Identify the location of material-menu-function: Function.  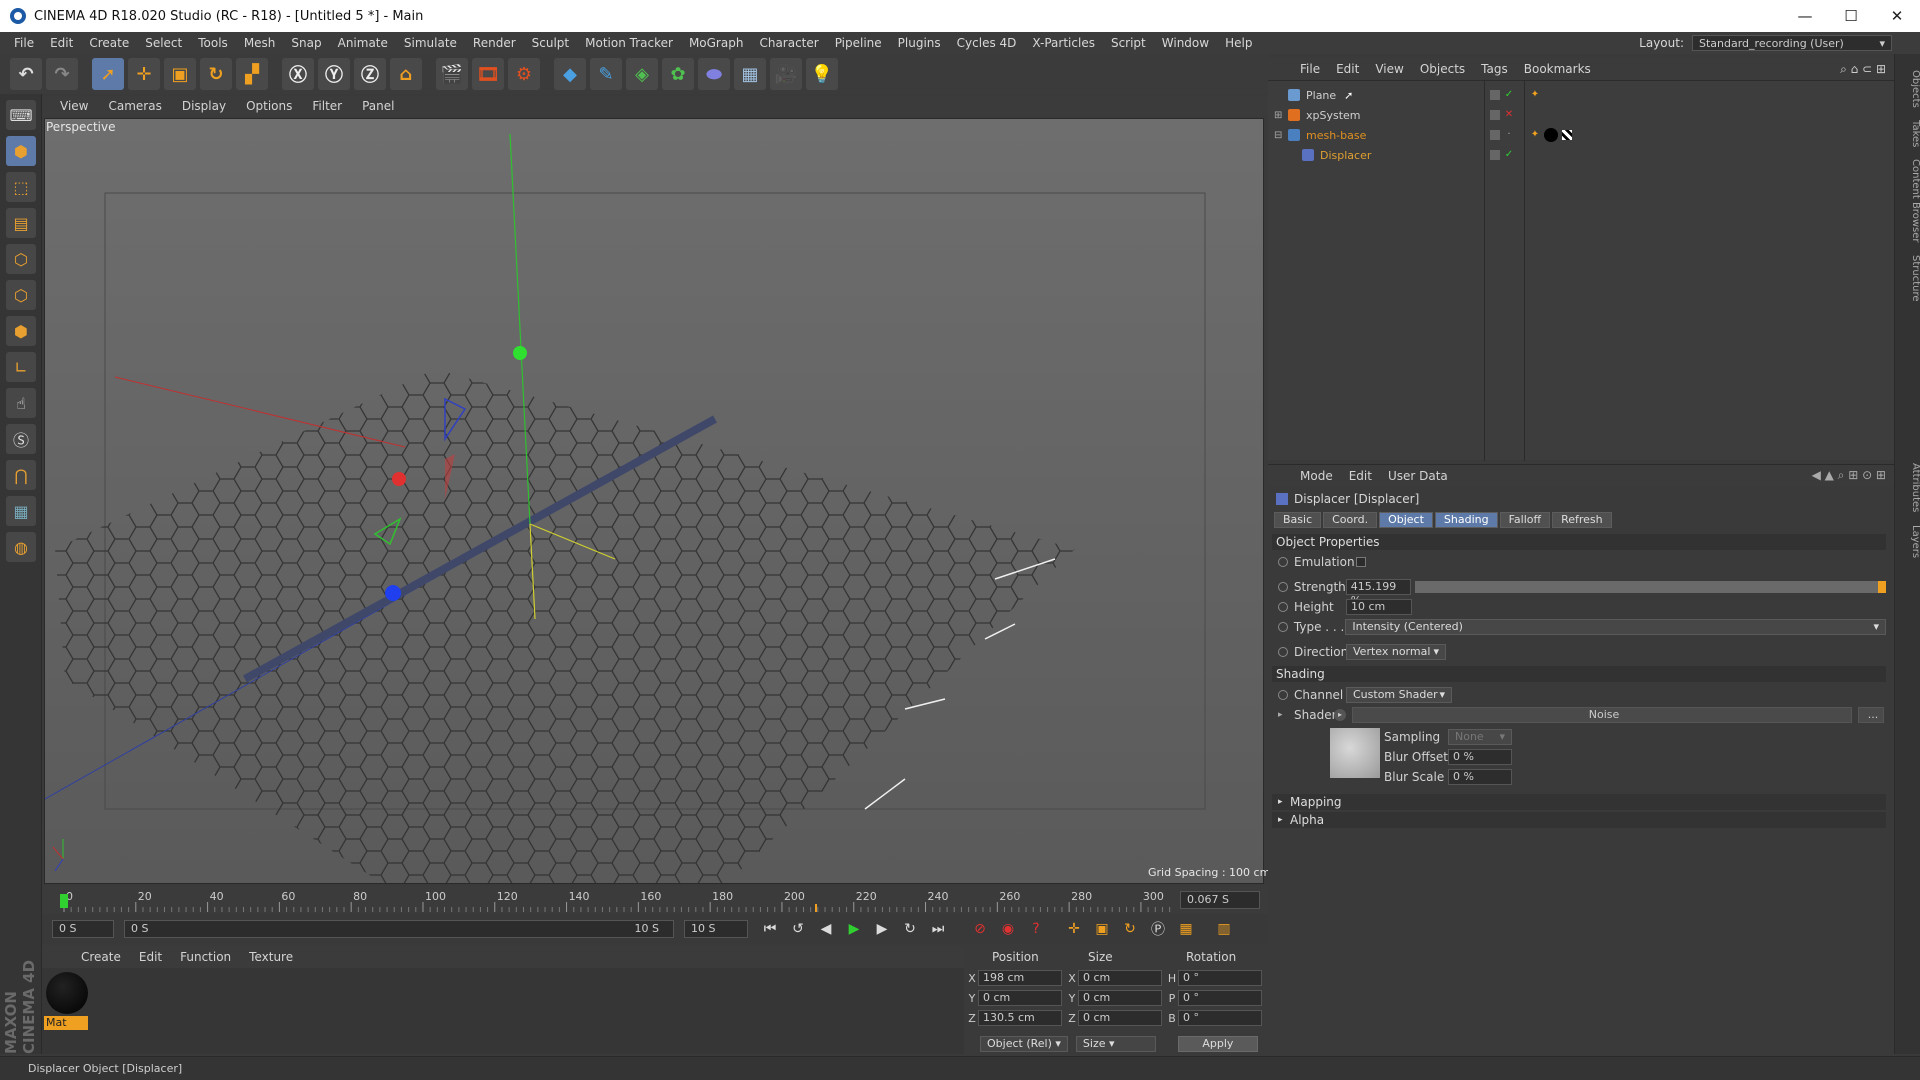
(205, 957).